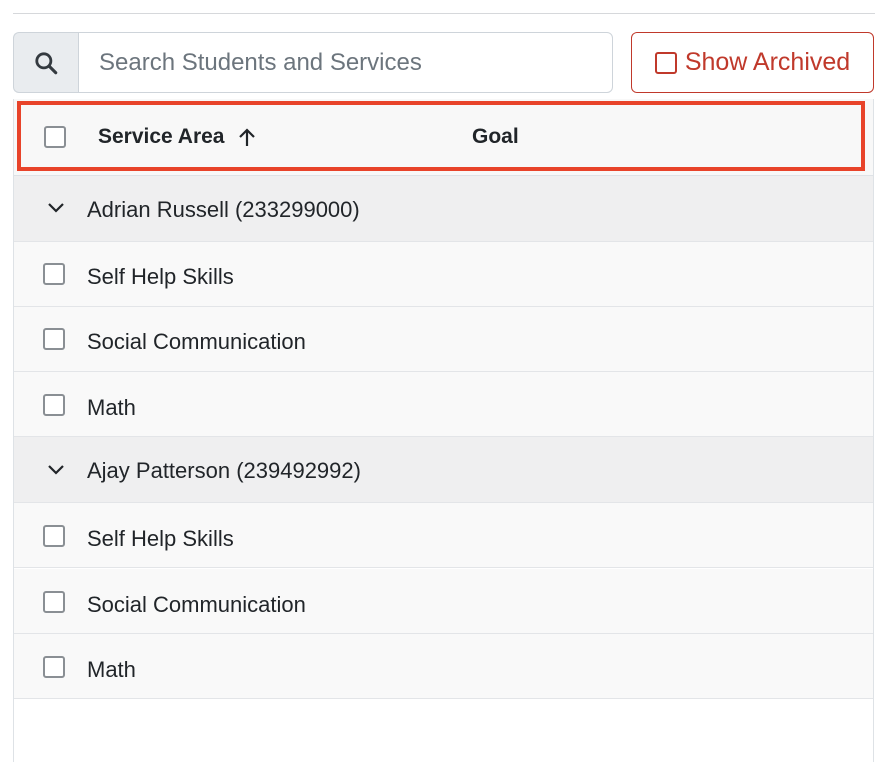 The height and width of the screenshot is (762, 888). Describe the element at coordinates (247, 137) in the screenshot. I see `arrow-up-icon` at that location.